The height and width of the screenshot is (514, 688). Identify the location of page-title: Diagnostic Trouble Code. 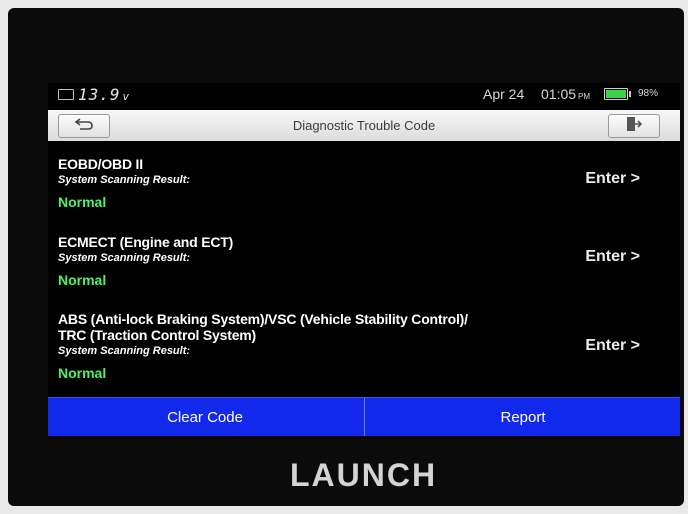
(364, 125).